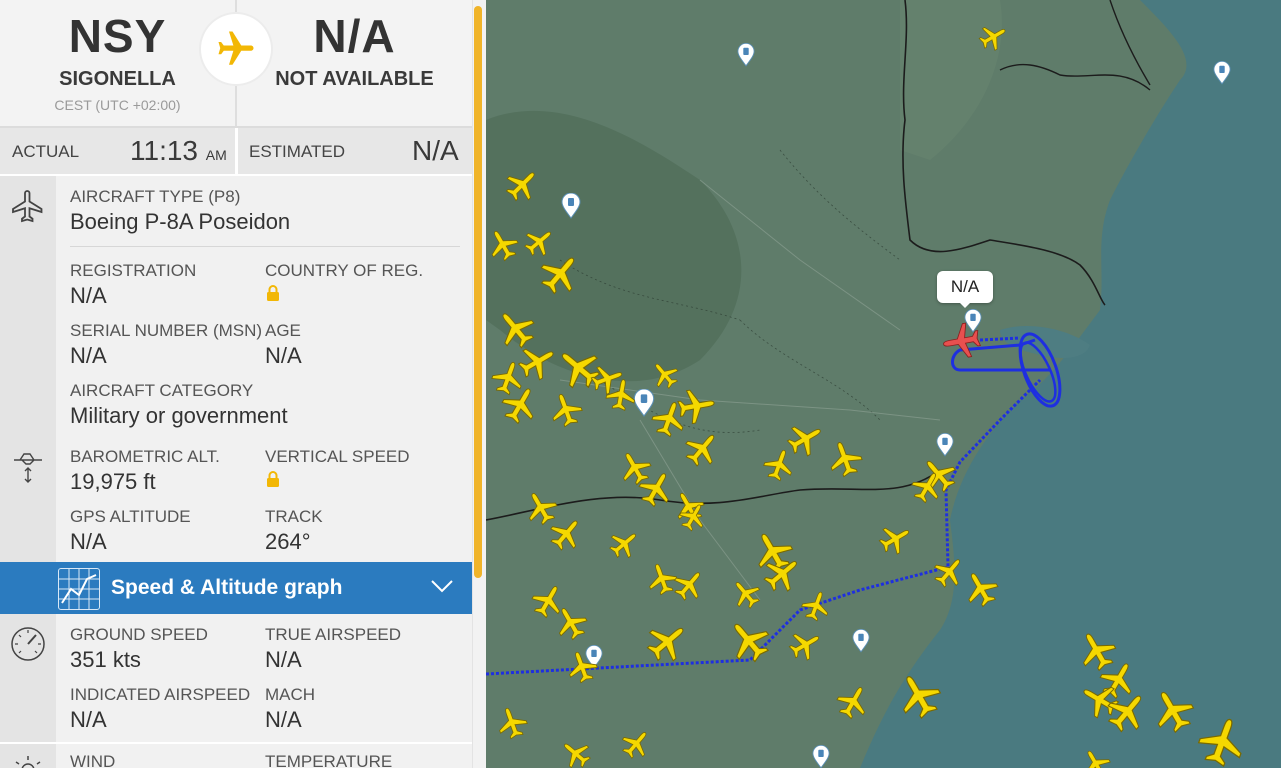  Describe the element at coordinates (227, 587) in the screenshot. I see `graph-label: Speed & Altitude graph` at that location.